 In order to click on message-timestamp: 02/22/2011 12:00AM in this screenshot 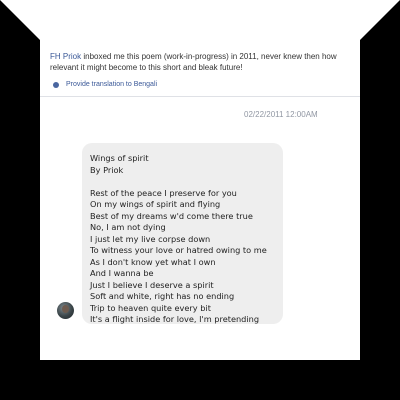, I will do `click(281, 114)`.